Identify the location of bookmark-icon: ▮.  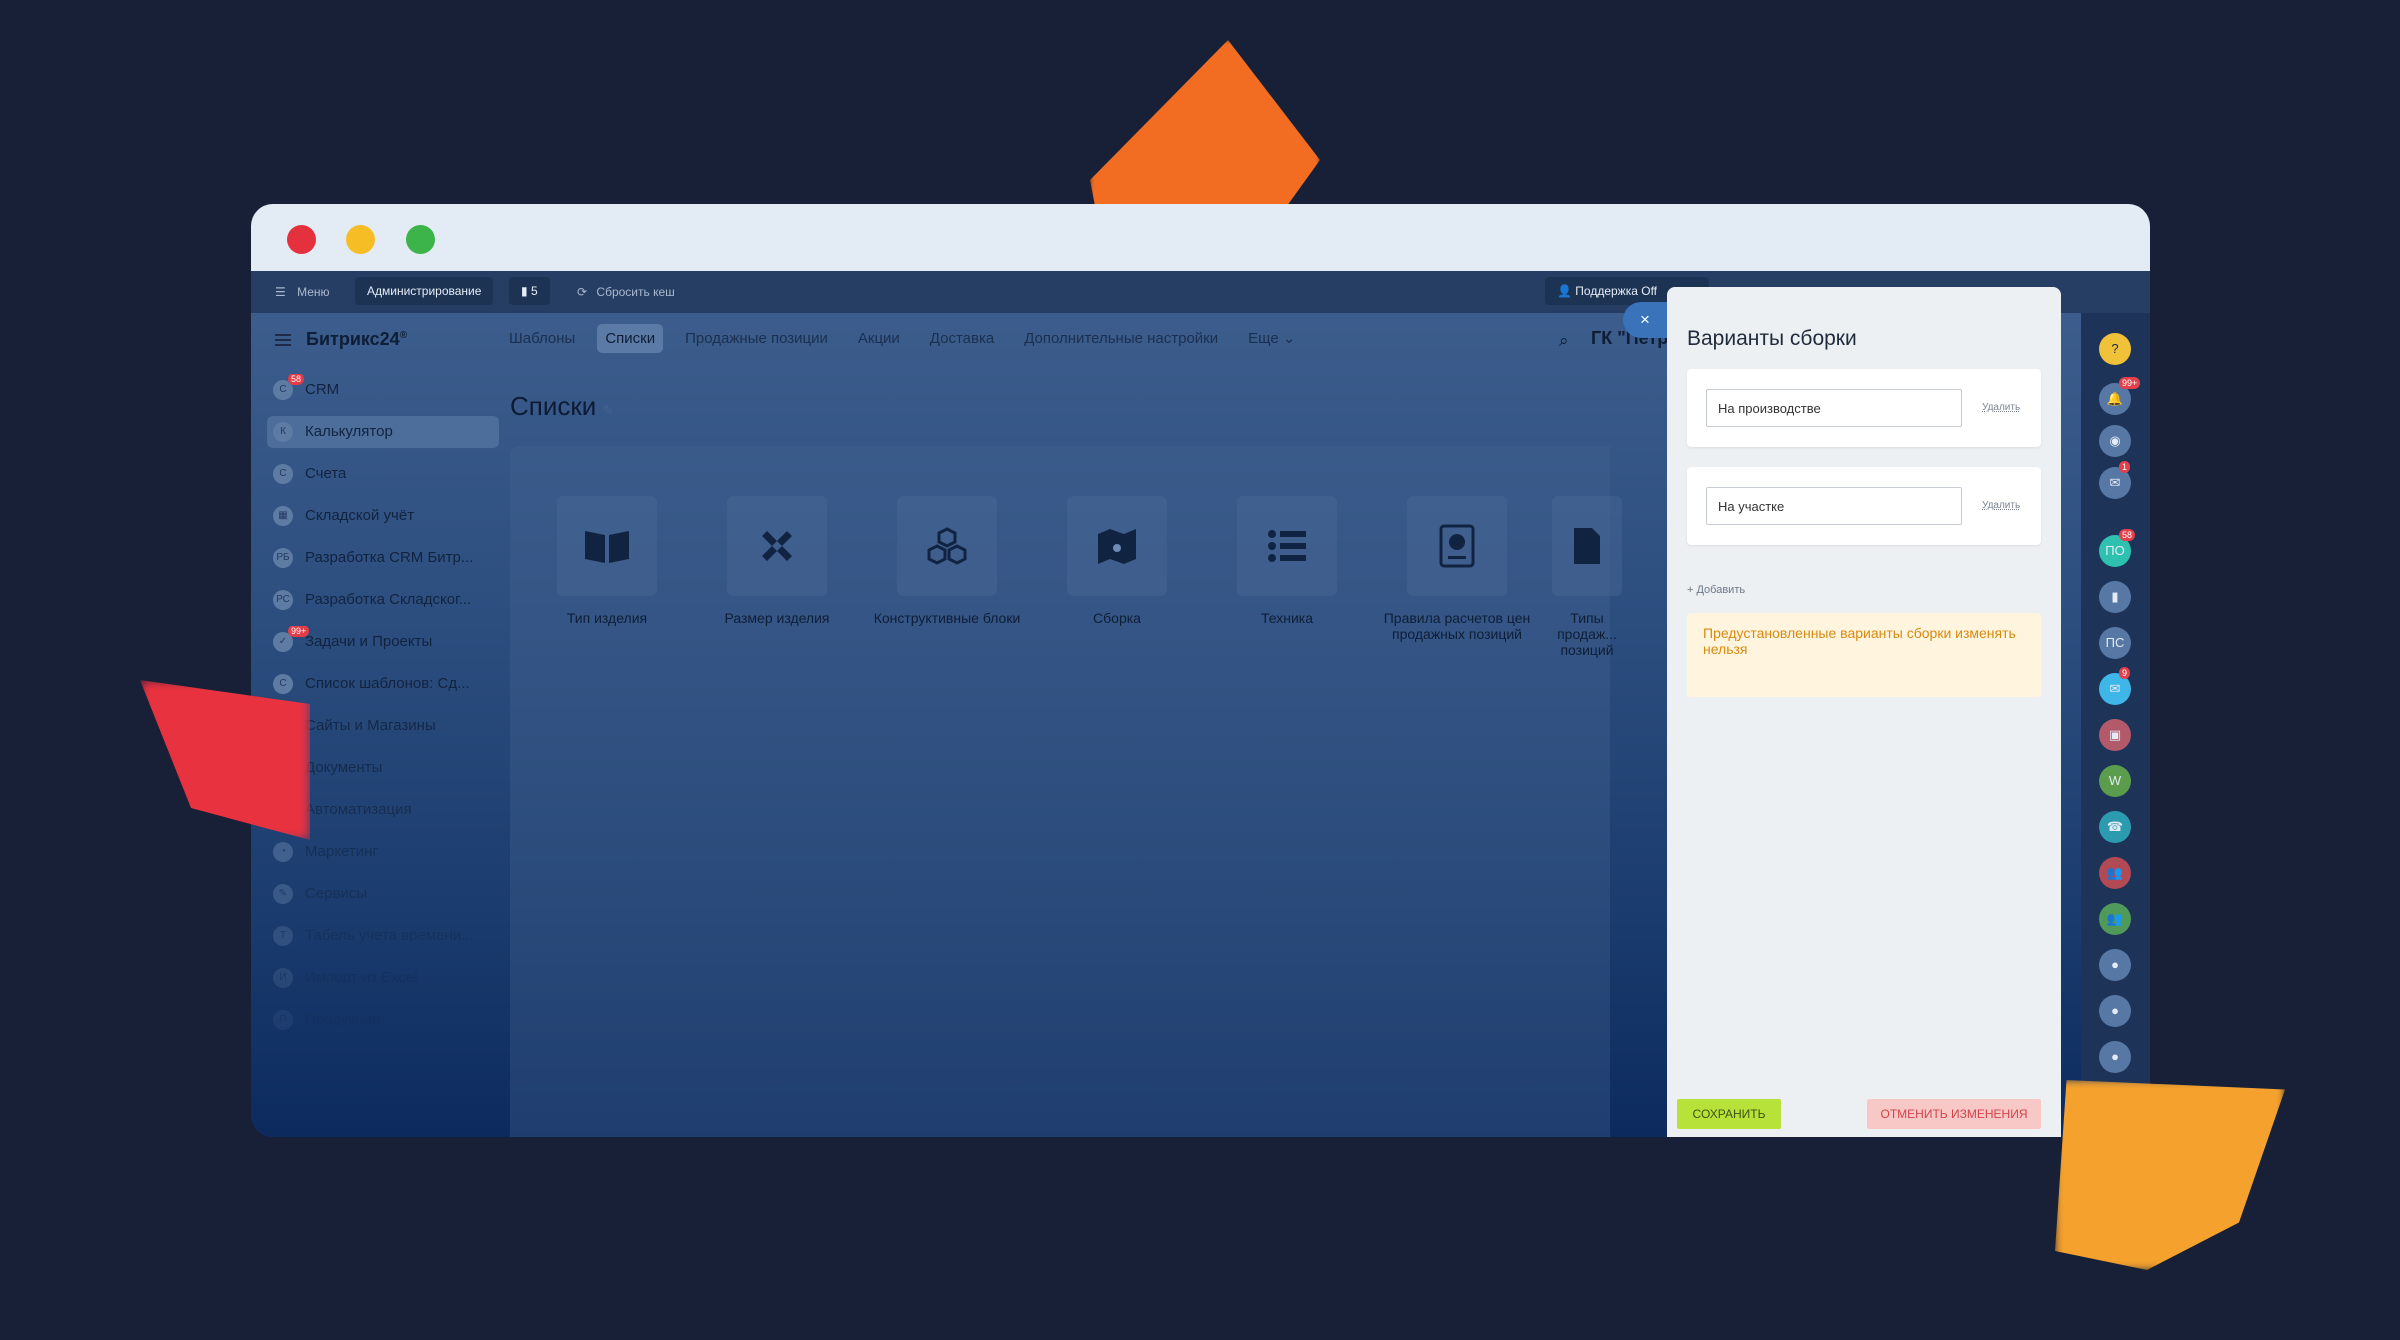
(2115, 597).